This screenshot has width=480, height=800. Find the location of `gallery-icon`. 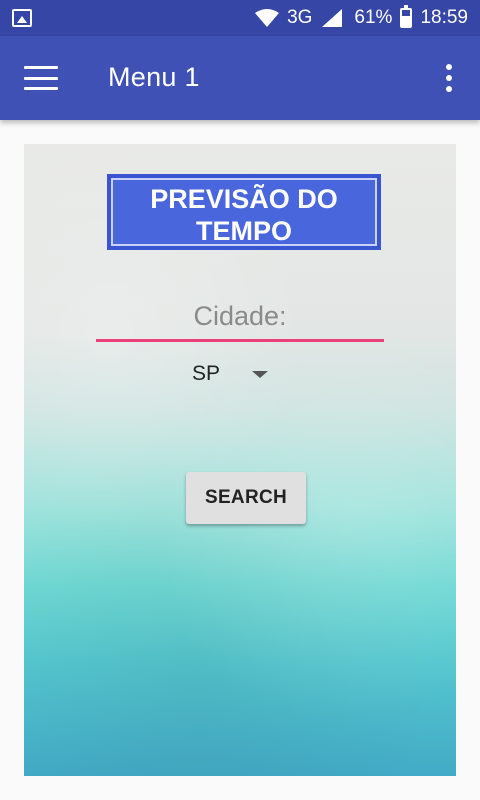

gallery-icon is located at coordinates (22, 18).